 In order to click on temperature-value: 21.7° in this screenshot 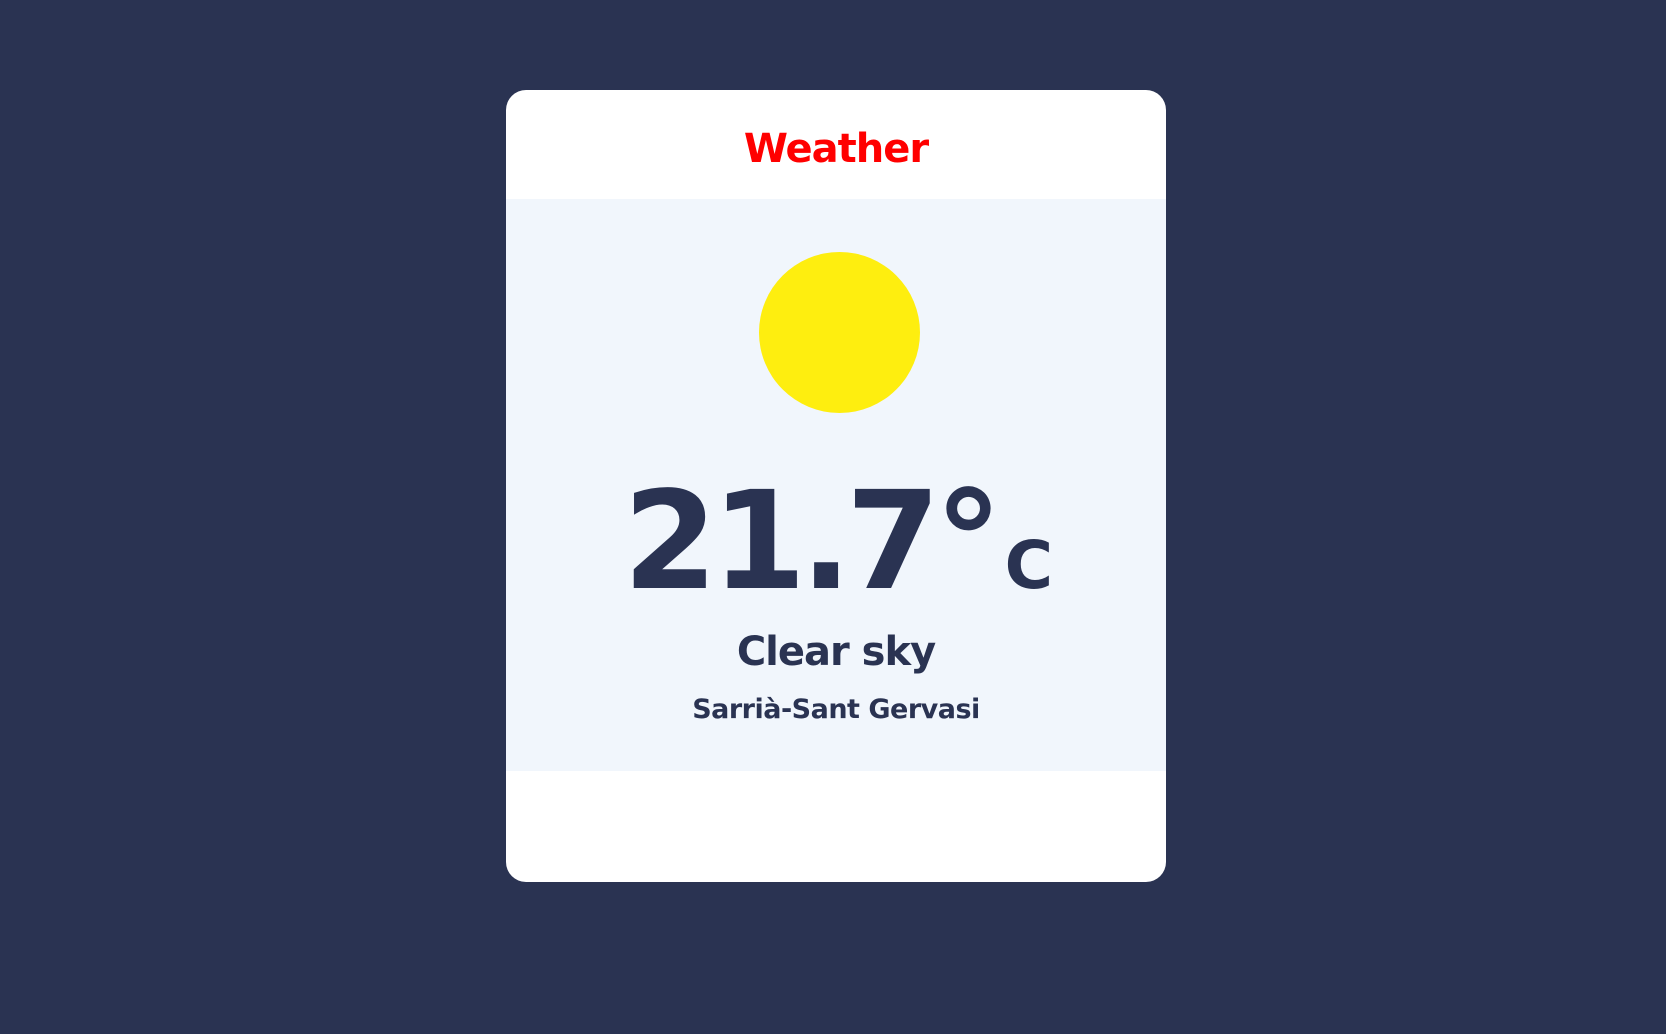, I will do `click(813, 542)`.